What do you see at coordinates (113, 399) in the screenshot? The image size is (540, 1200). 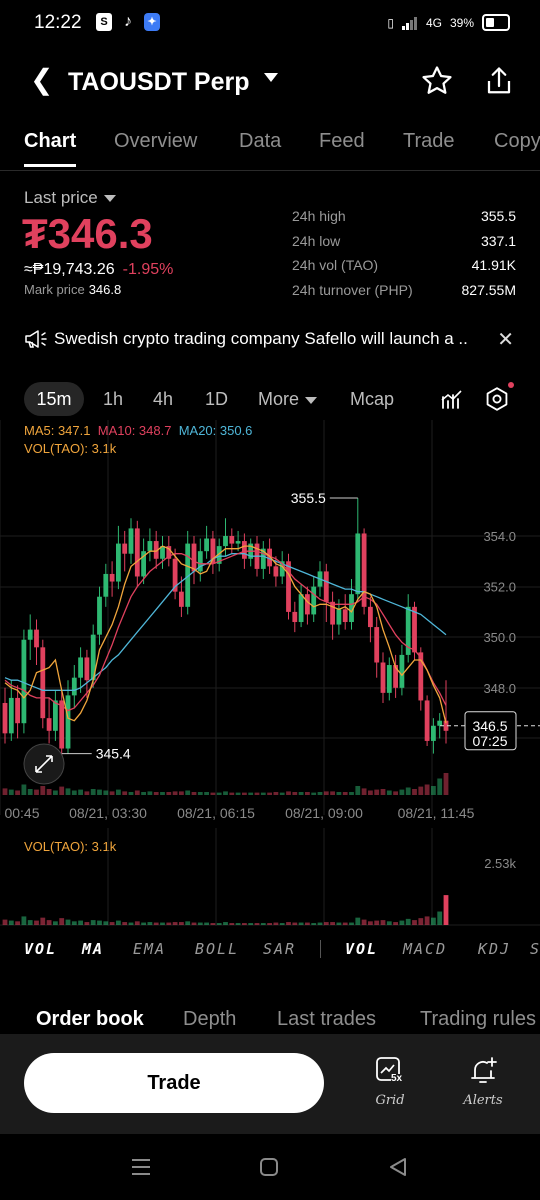 I see `timeframe-1h: 1h` at bounding box center [113, 399].